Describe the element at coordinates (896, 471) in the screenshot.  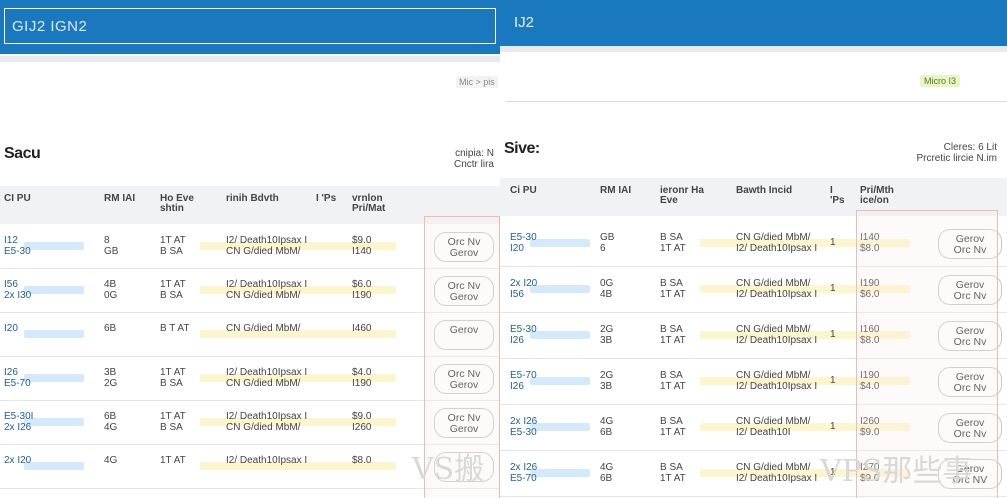
I see `right-watermark: VPS那些事` at that location.